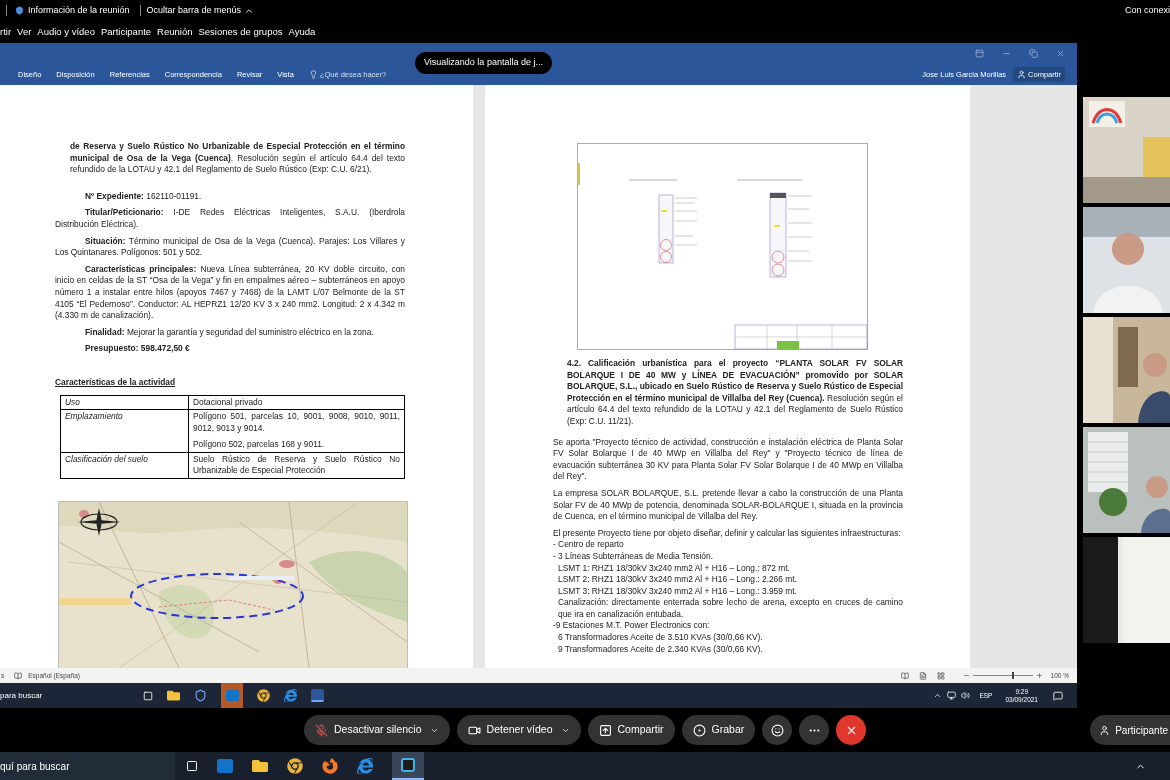 Image resolution: width=1170 pixels, height=780 pixels. What do you see at coordinates (1060, 53) in the screenshot?
I see `close-icon` at bounding box center [1060, 53].